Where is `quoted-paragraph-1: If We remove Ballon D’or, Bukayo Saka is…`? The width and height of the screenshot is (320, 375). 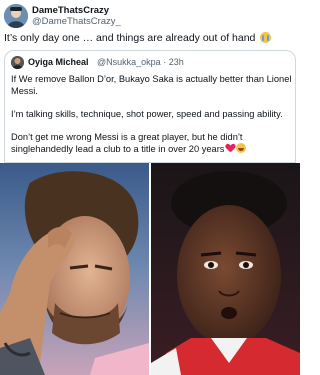 quoted-paragraph-1: If We remove Ballon D’or, Bukayo Saka is… is located at coordinates (151, 85).